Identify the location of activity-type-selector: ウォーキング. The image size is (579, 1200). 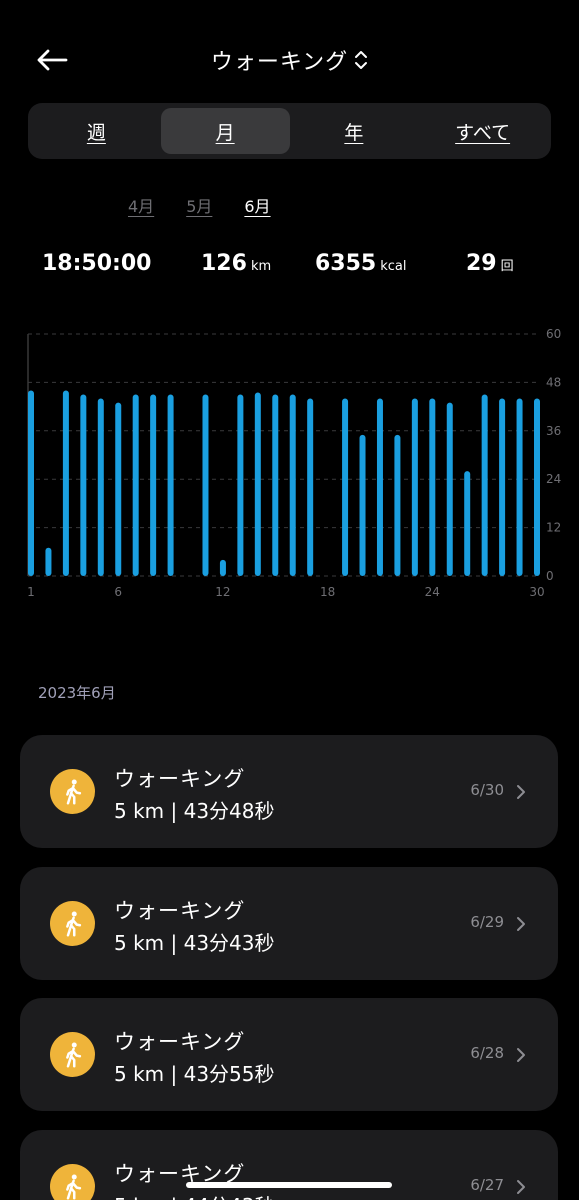
(289, 60).